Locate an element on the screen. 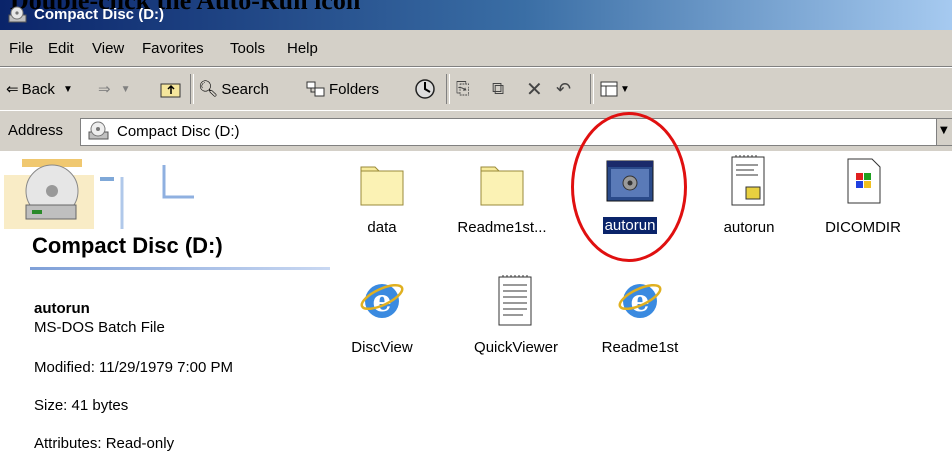 The width and height of the screenshot is (952, 459). address-input: Compact Disc (D:) is located at coordinates (508, 132).